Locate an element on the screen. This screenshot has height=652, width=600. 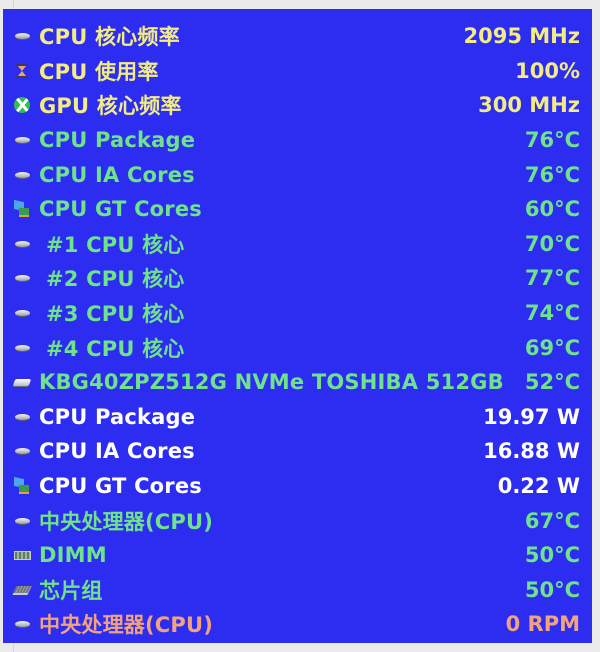
sensor-label: GPU 核心频率 is located at coordinates (110, 106).